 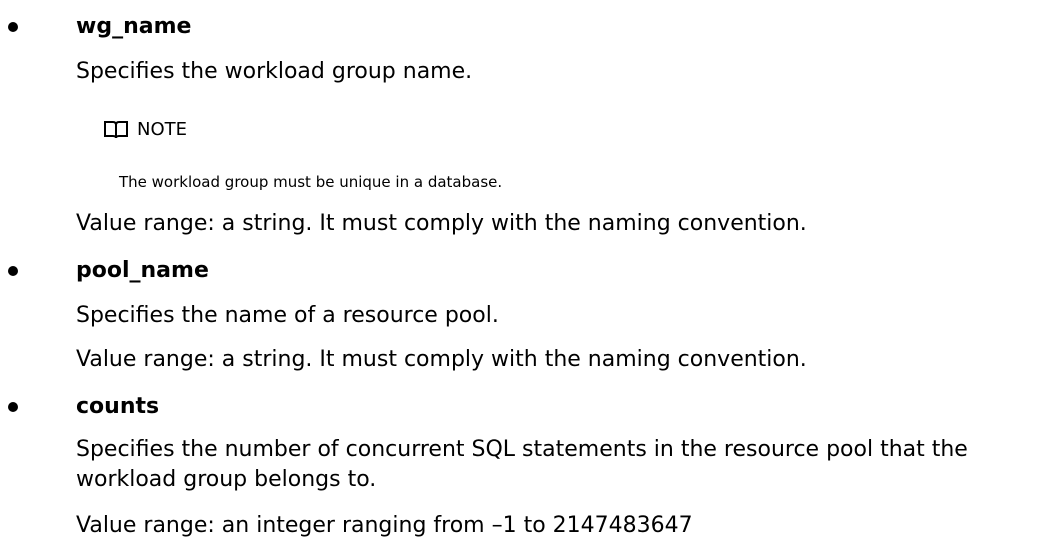 What do you see at coordinates (116, 130) in the screenshot?
I see `book-icon` at bounding box center [116, 130].